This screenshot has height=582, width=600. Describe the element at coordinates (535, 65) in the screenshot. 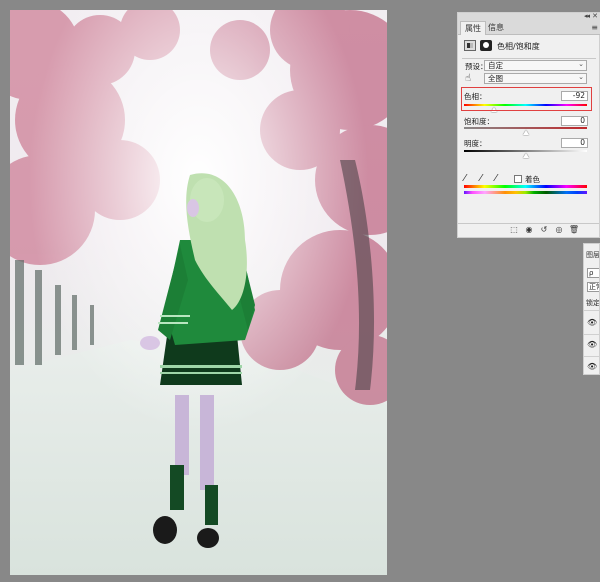

I see `preset-select: 自定 ⌄` at that location.